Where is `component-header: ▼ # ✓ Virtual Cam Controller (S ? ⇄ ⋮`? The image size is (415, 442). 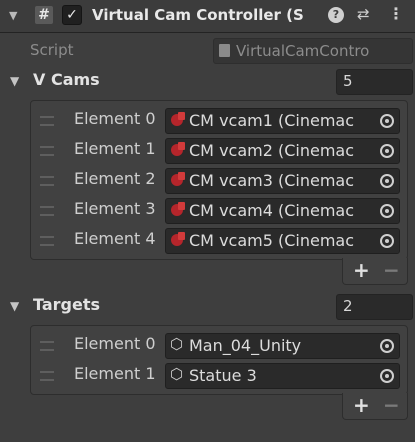 component-header: ▼ # ✓ Virtual Cam Controller (S ? ⇄ ⋮ is located at coordinates (207, 16).